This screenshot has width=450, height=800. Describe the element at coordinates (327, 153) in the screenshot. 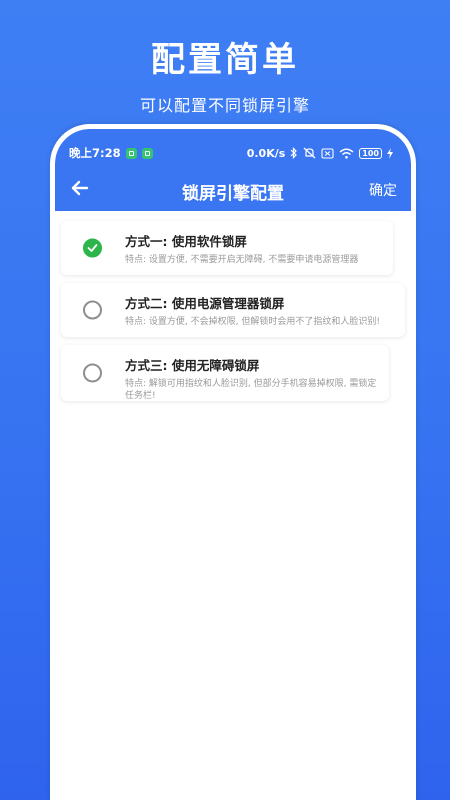

I see `sim-off-icon` at that location.